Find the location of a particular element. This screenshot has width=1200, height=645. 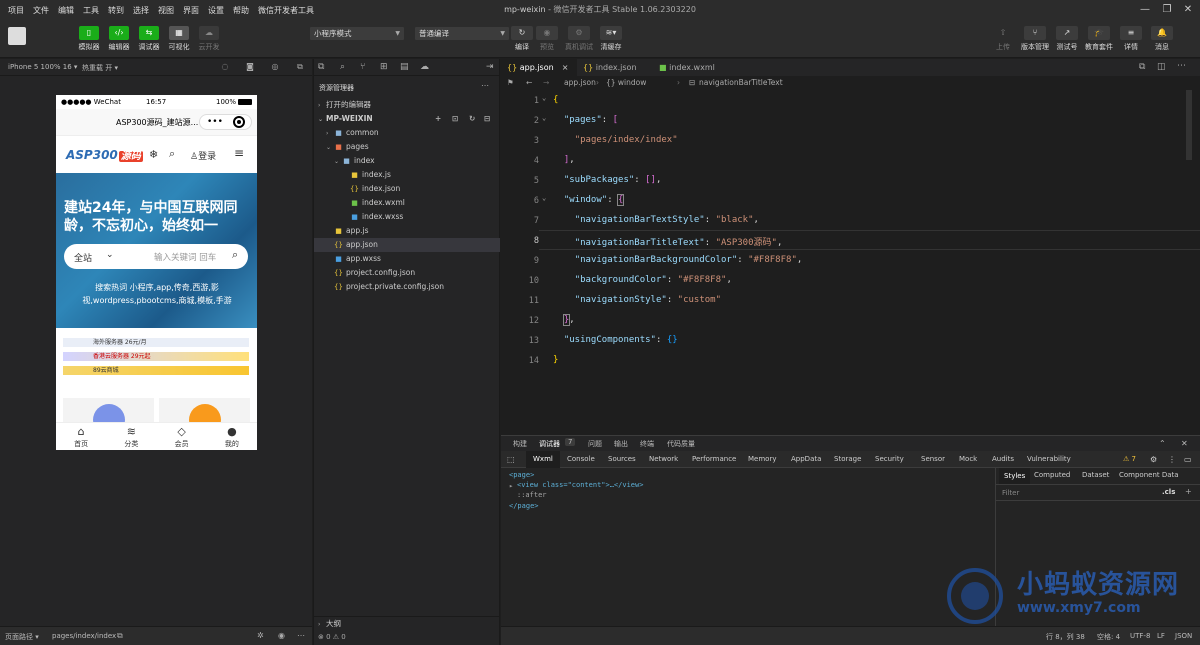

tab-security: Security is located at coordinates (889, 459).